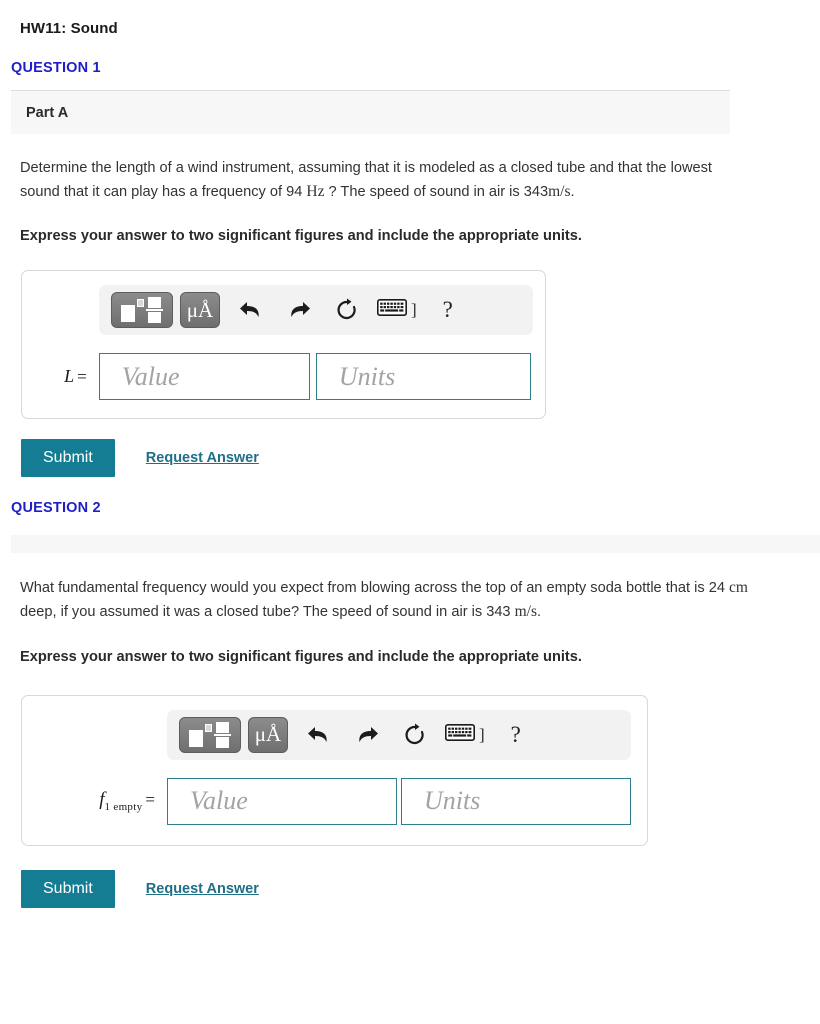 Image resolution: width=820 pixels, height=1024 pixels. What do you see at coordinates (283, 345) in the screenshot?
I see `question-1-answer-card: μÅ] ? L = Value Units` at bounding box center [283, 345].